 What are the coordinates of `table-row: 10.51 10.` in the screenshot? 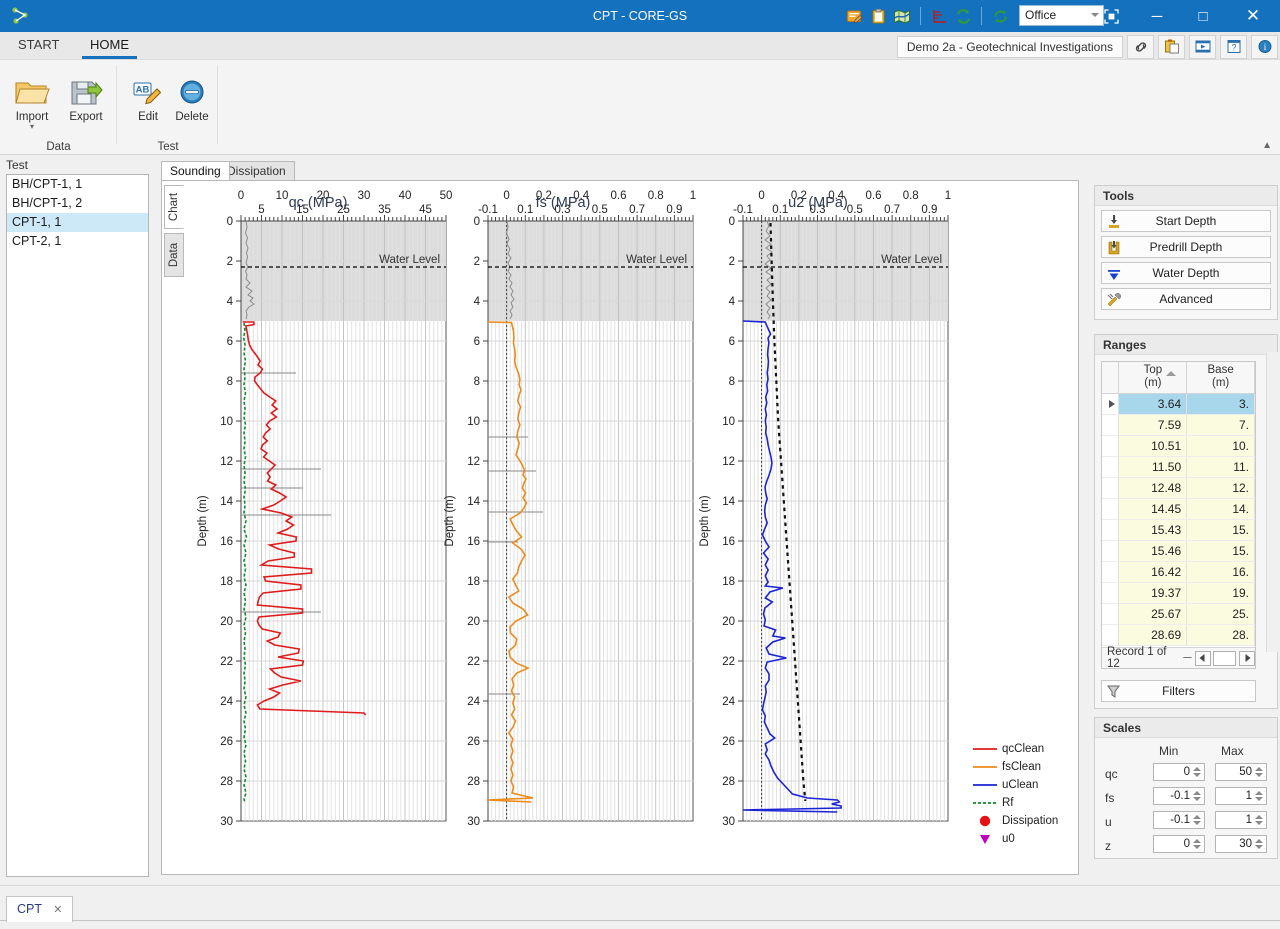 It's located at (1178, 446).